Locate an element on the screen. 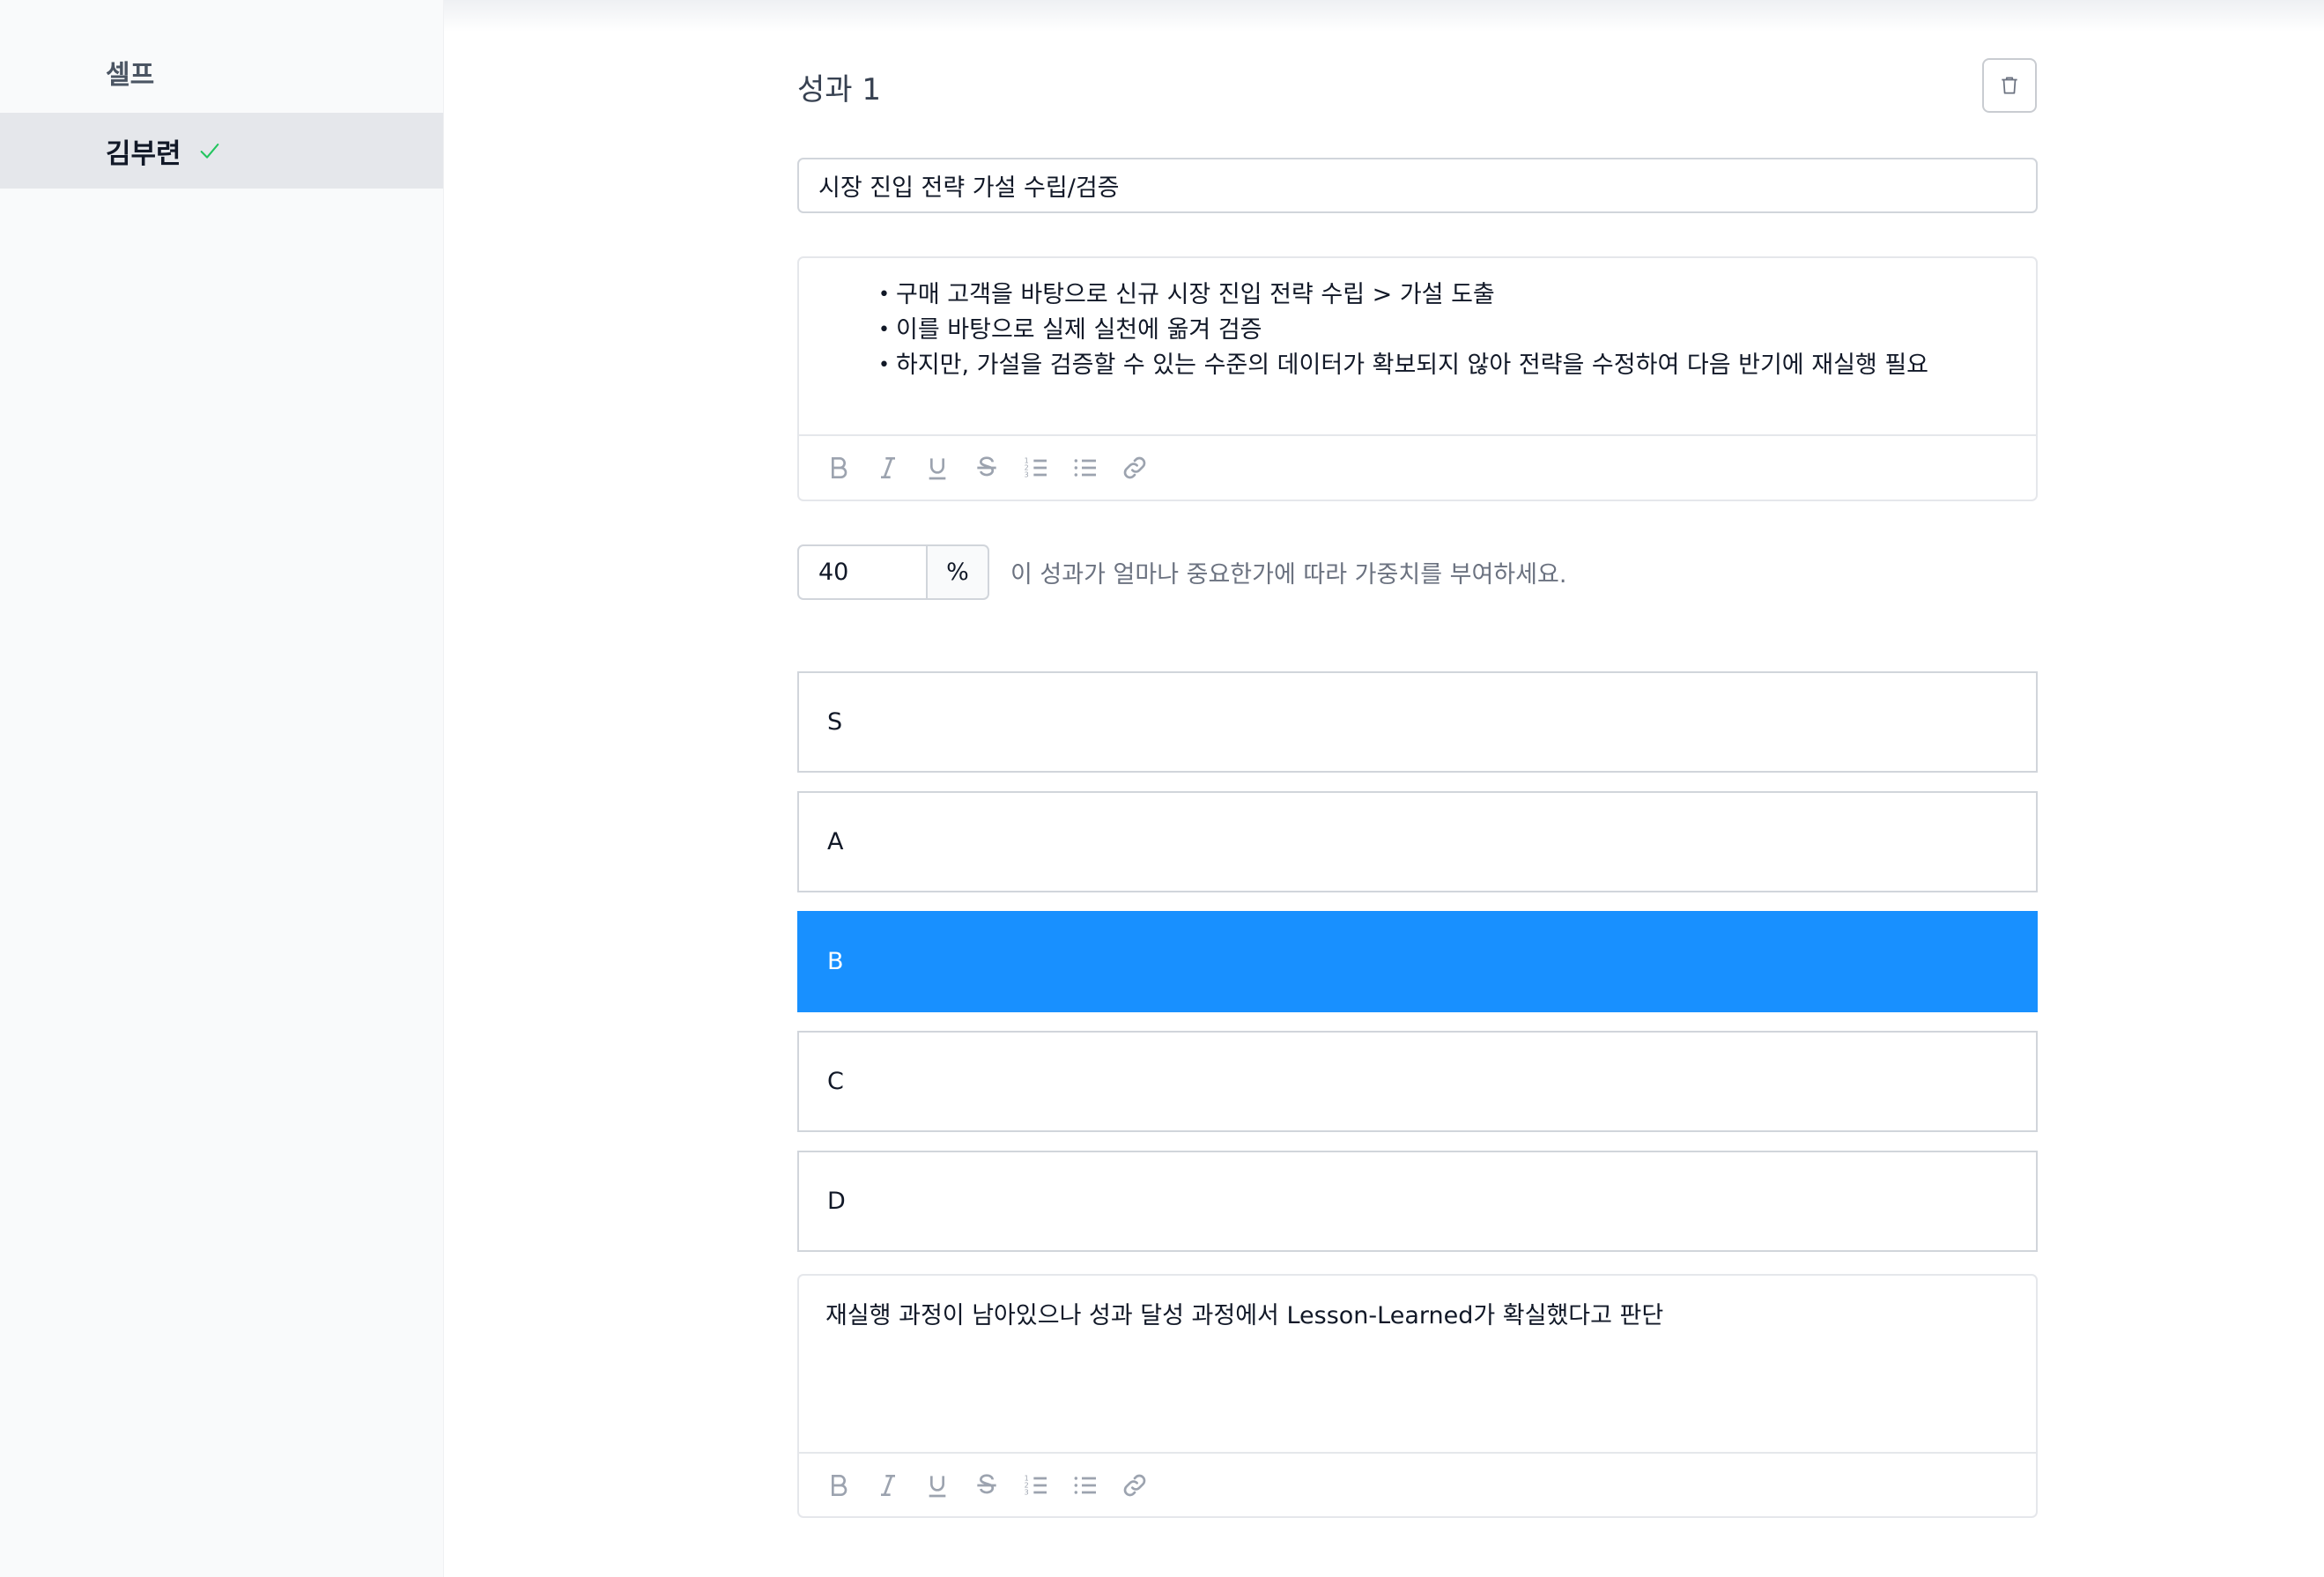 The width and height of the screenshot is (2324, 1577). description-bullet: 구매 고객을 바탕으로 신규 시장 진입 전략 수립 > 가설 도출 is located at coordinates (1443, 295).